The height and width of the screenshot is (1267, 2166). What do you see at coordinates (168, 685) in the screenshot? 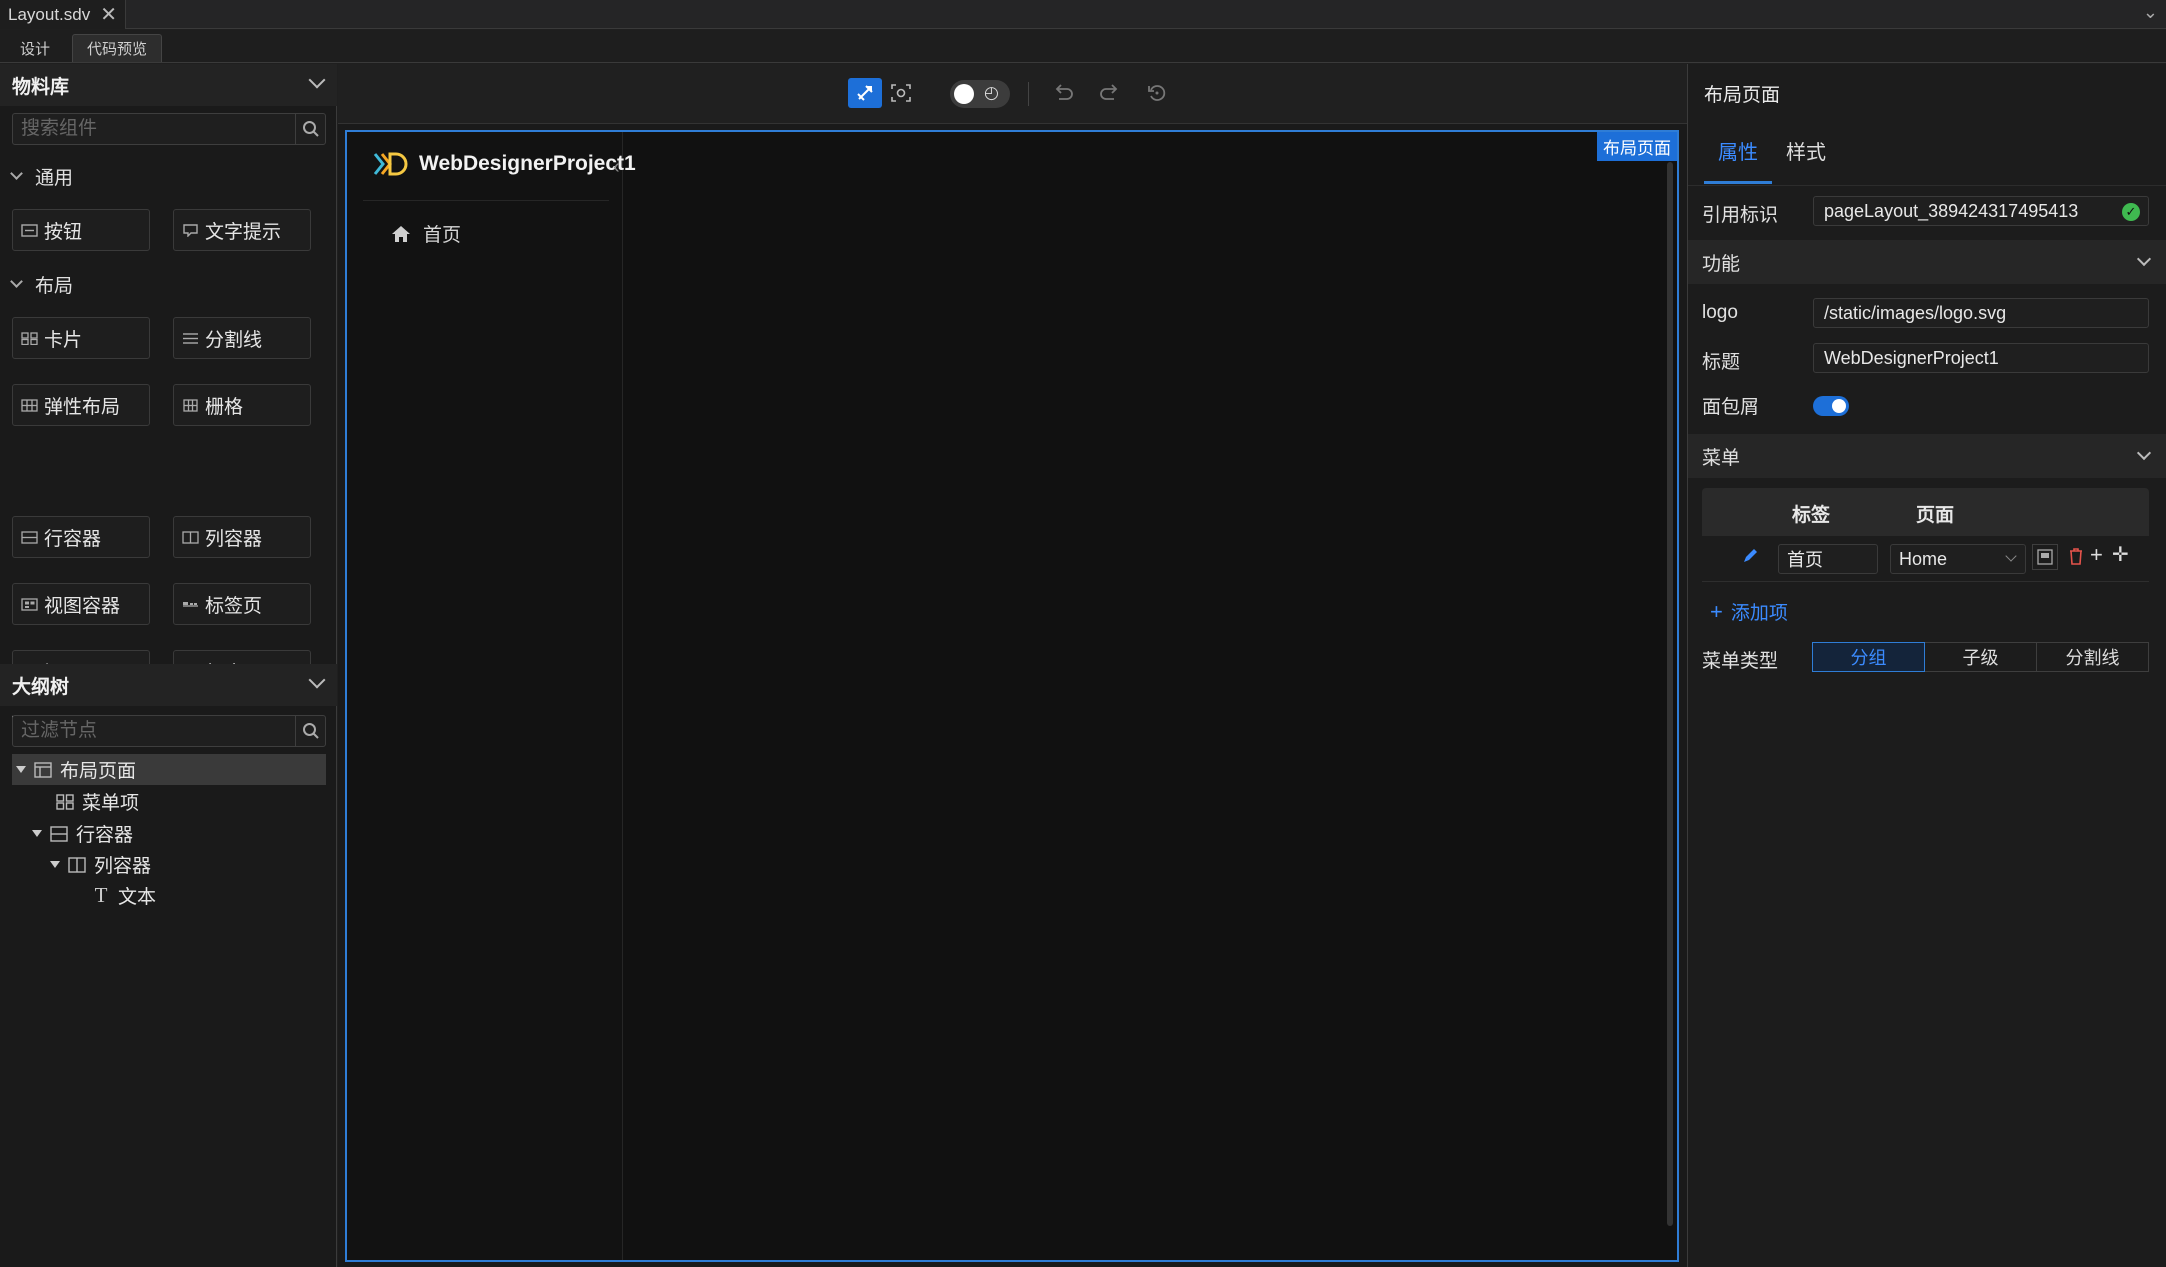
I see `outline-header-bar: 大纲树` at bounding box center [168, 685].